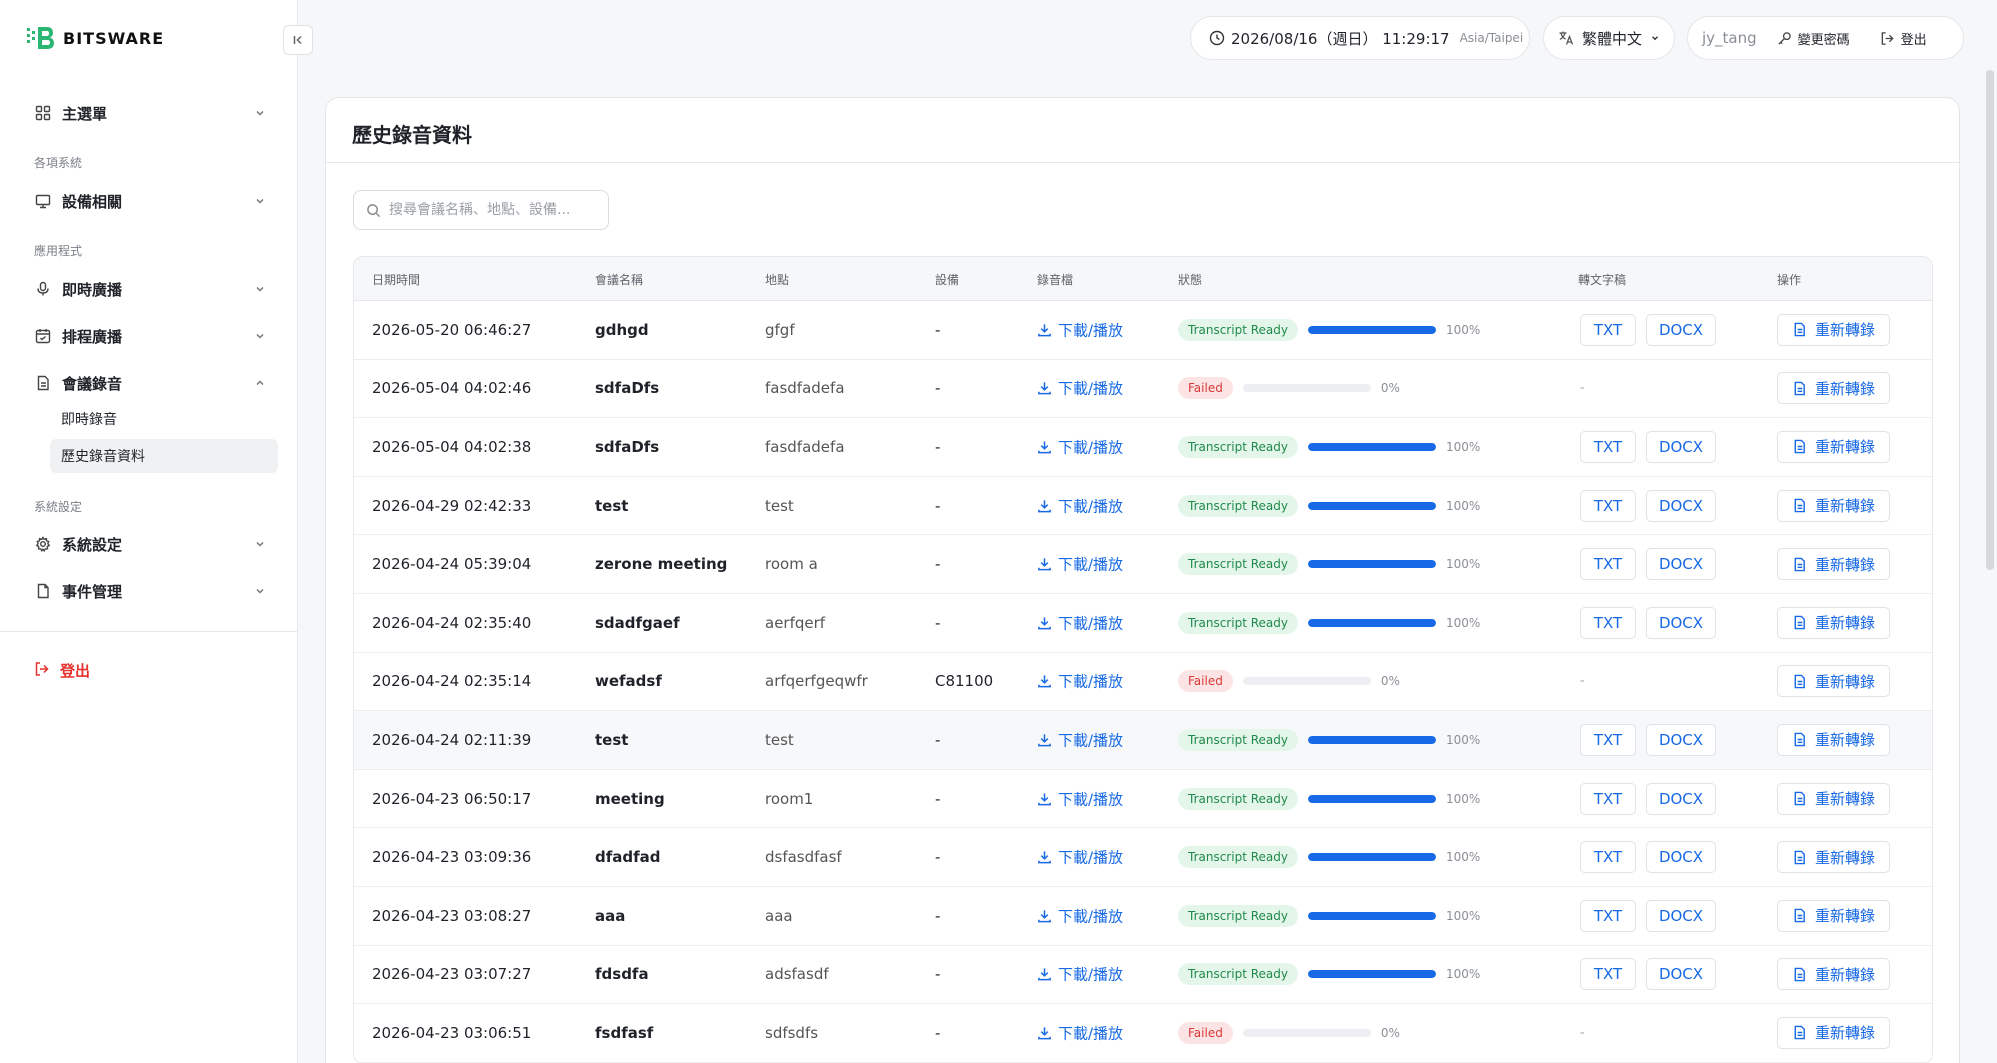 This screenshot has width=1997, height=1063. What do you see at coordinates (150, 383) in the screenshot?
I see `sidebar-item-meeting-recording: 會議錄音` at bounding box center [150, 383].